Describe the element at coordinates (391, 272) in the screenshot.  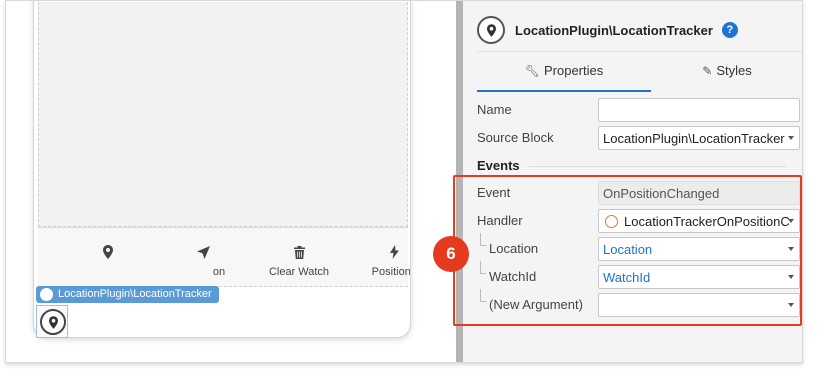
I see `tab-label: Positions` at that location.